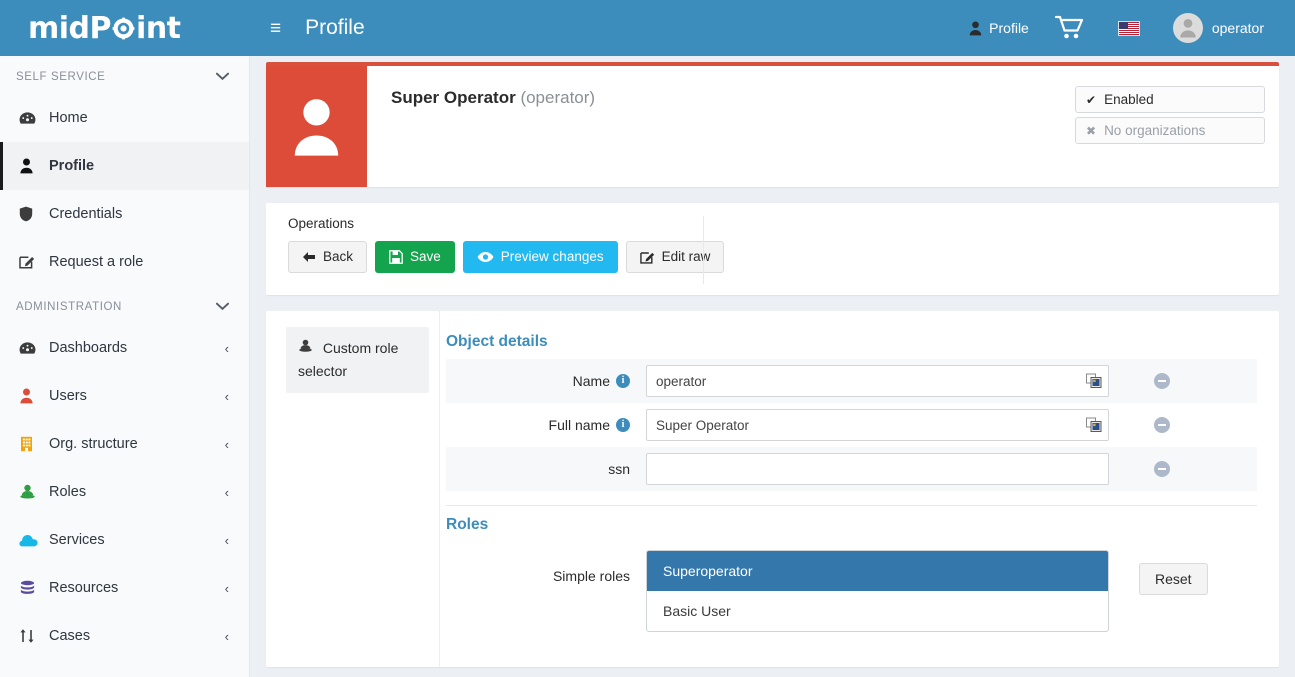 This screenshot has width=1295, height=677. I want to click on form-row-ssn: ssn, so click(851, 469).